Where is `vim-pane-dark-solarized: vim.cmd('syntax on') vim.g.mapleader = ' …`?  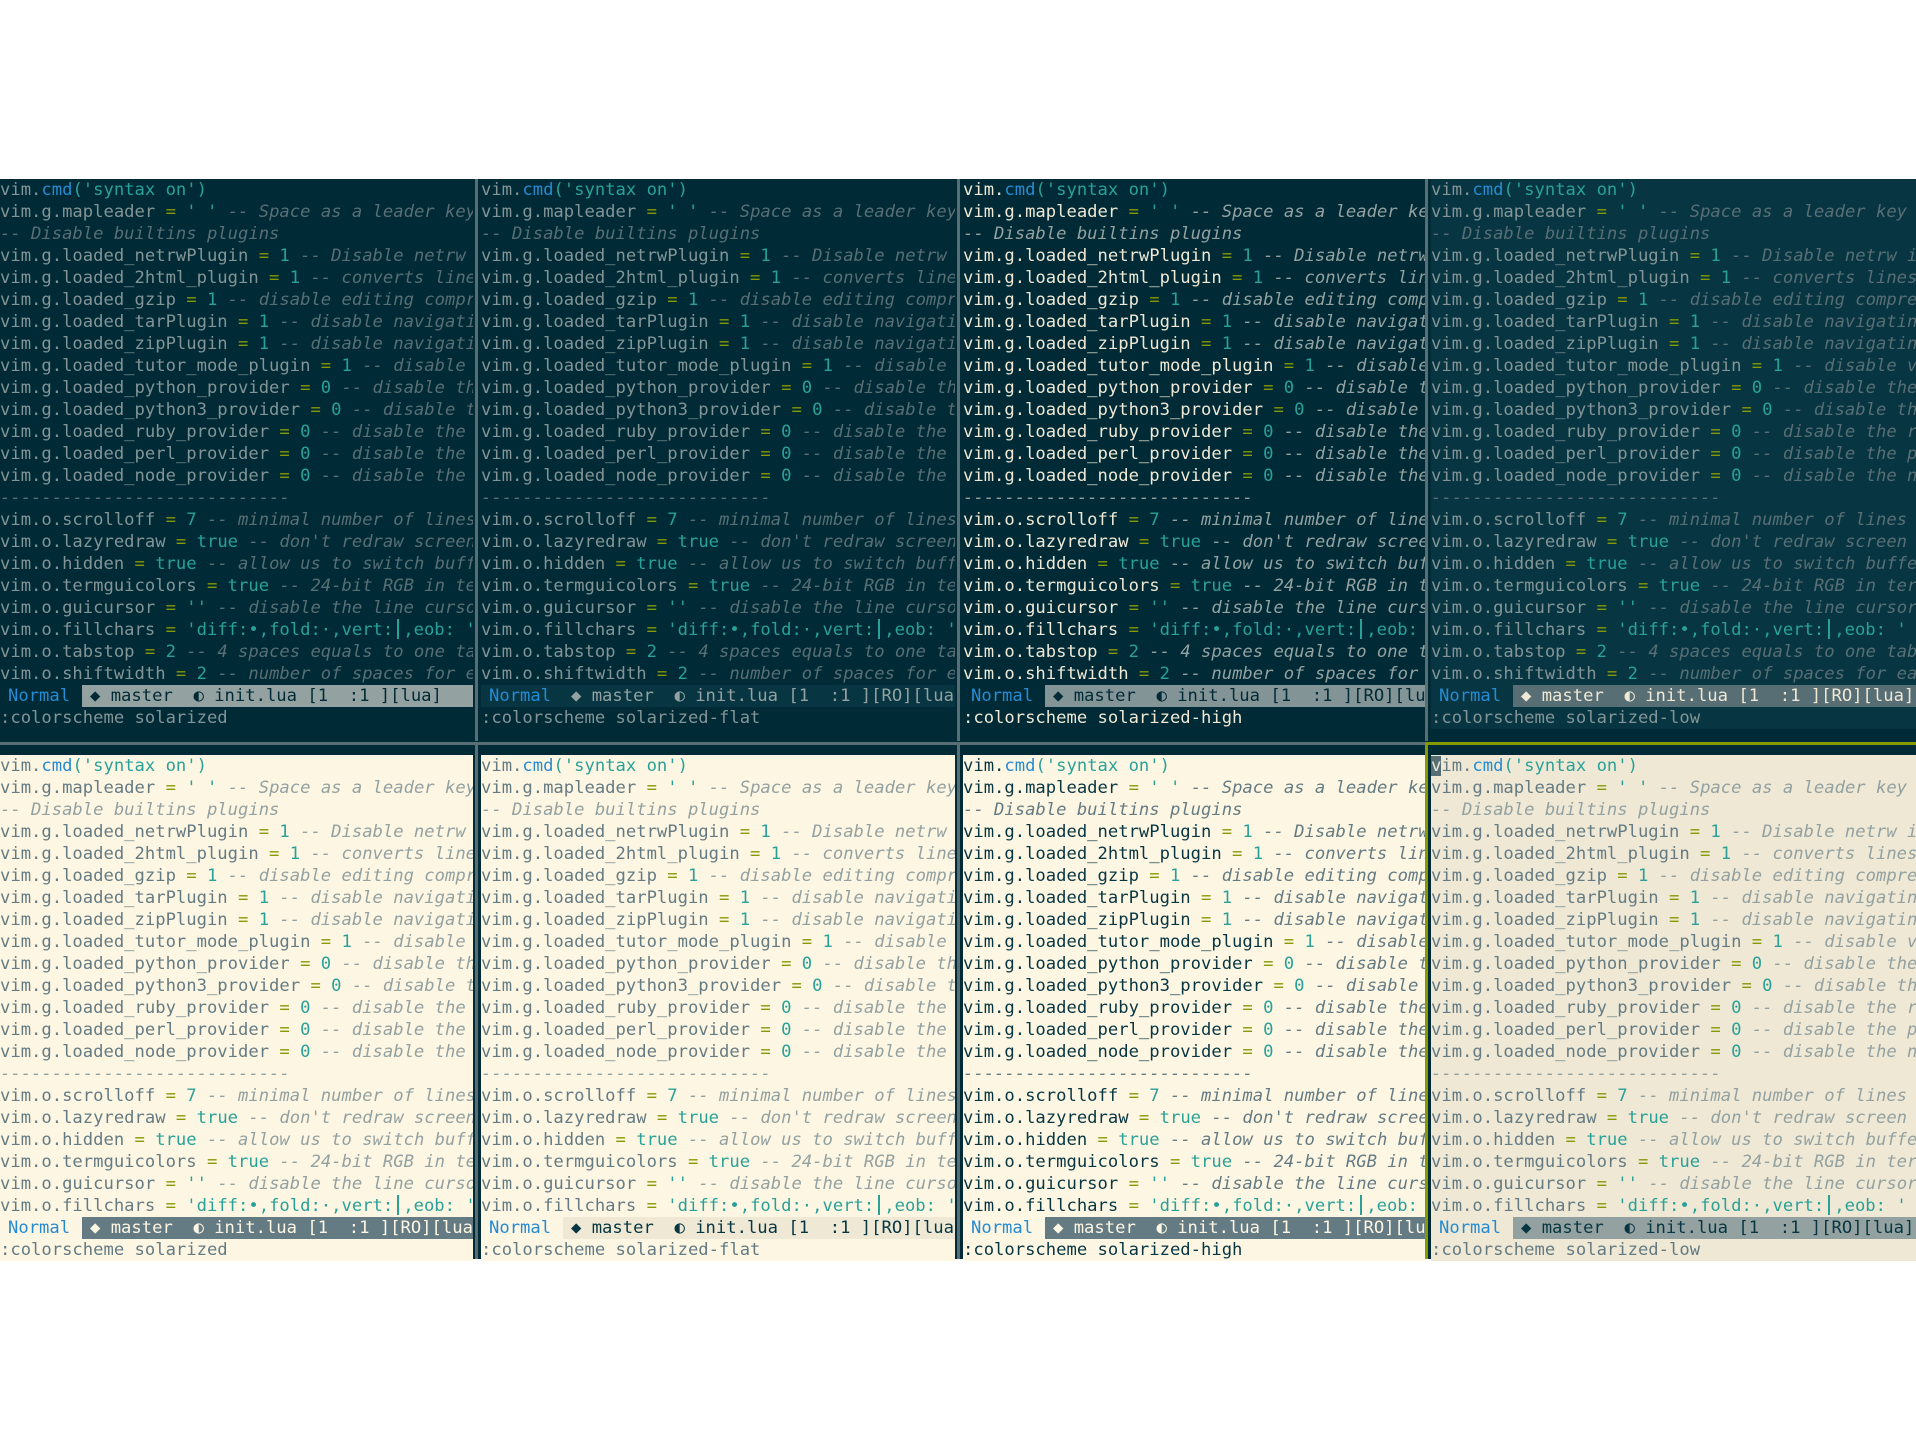
vim-pane-dark-solarized: vim.cmd('syntax on') vim.g.mapleader = ' … is located at coordinates (236, 454).